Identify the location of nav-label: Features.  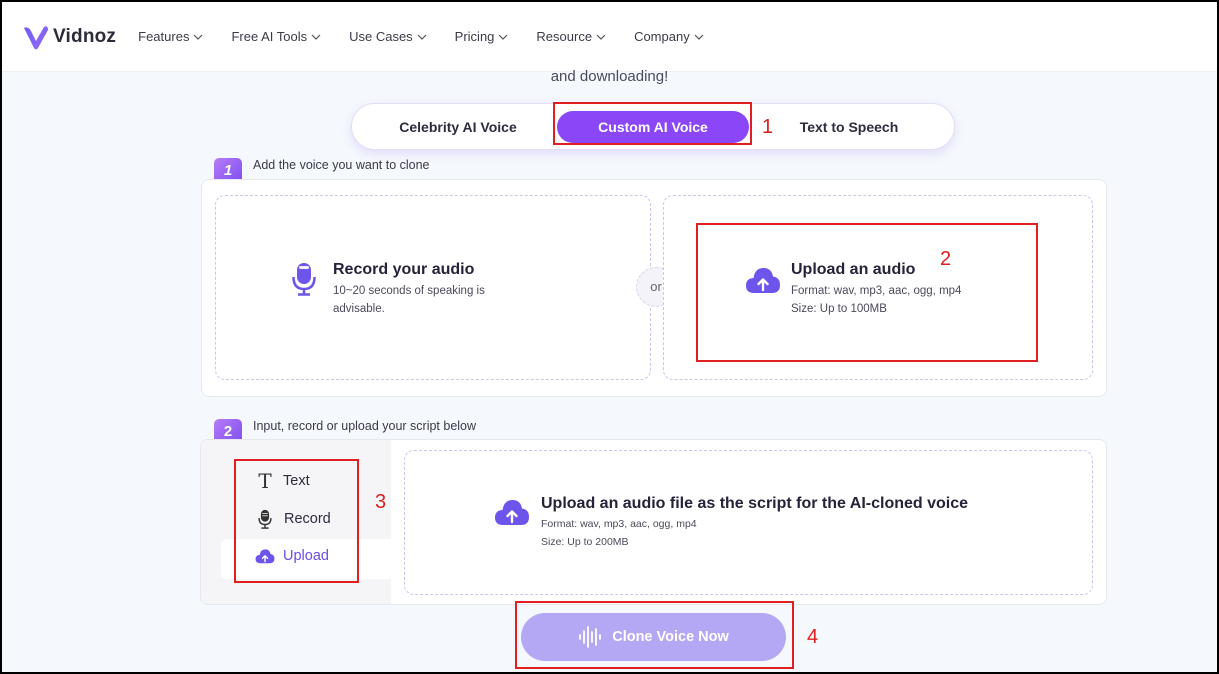
(164, 36).